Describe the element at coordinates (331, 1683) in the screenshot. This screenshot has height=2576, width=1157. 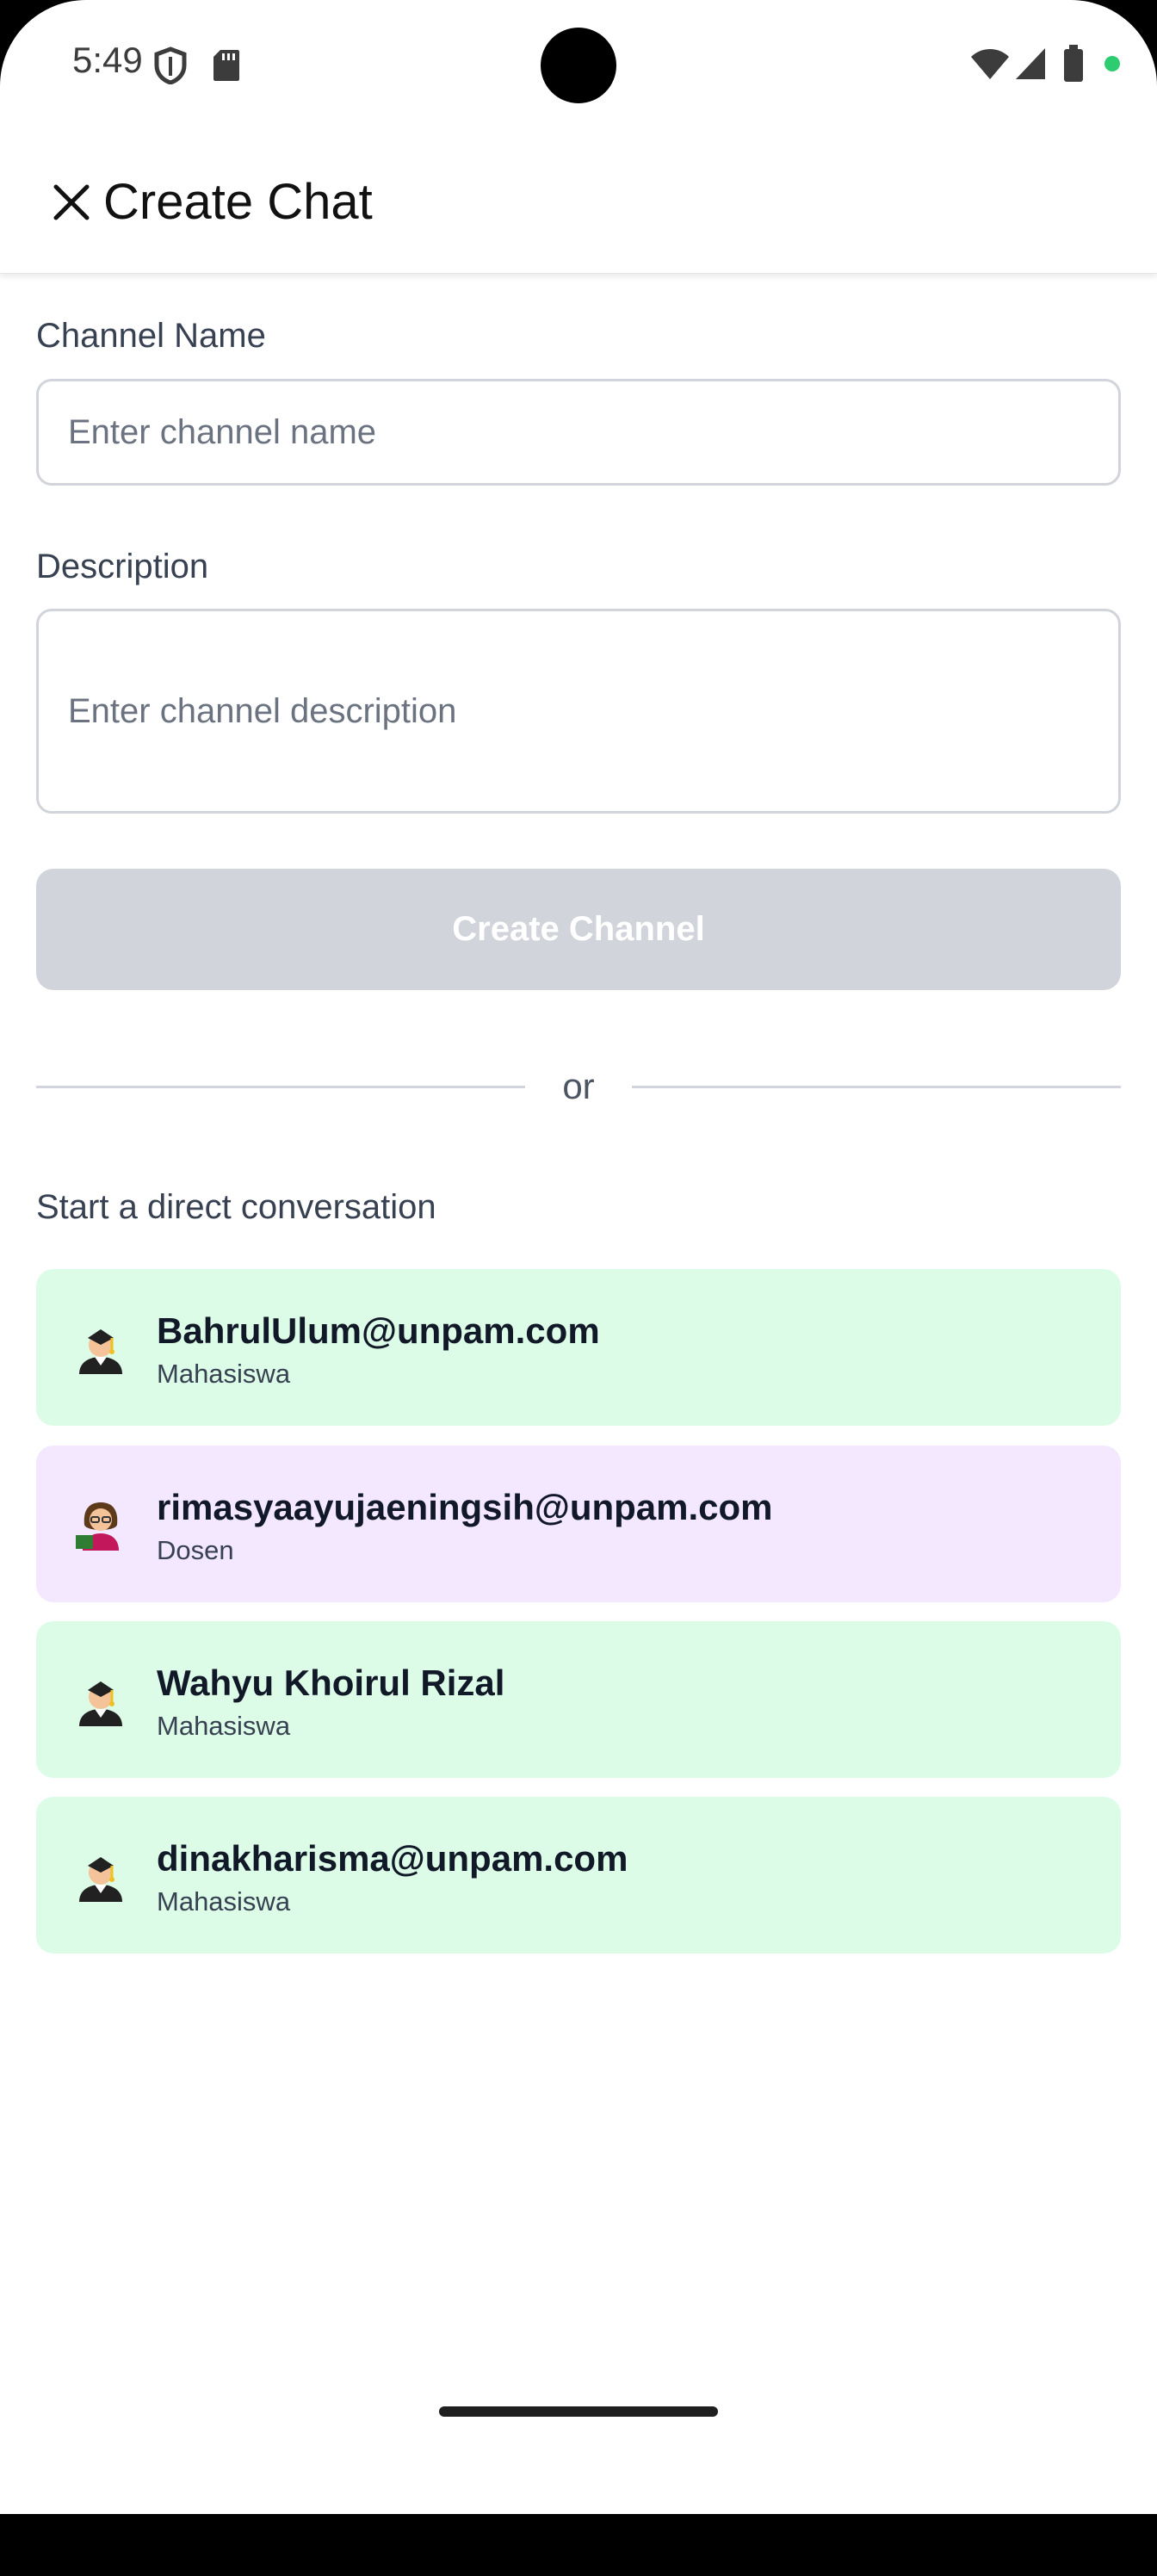
I see `user-name: Wahyu Khoirul Rizal` at that location.